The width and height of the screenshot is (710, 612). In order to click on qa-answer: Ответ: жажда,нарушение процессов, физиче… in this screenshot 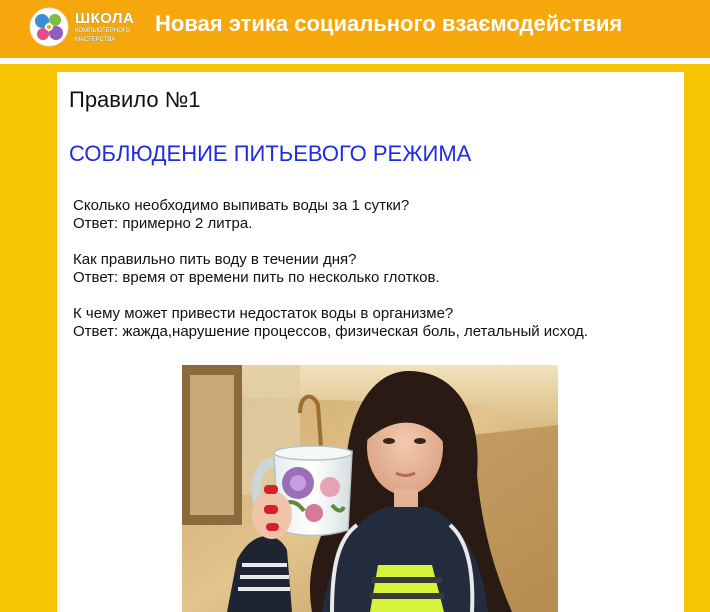, I will do `click(330, 331)`.